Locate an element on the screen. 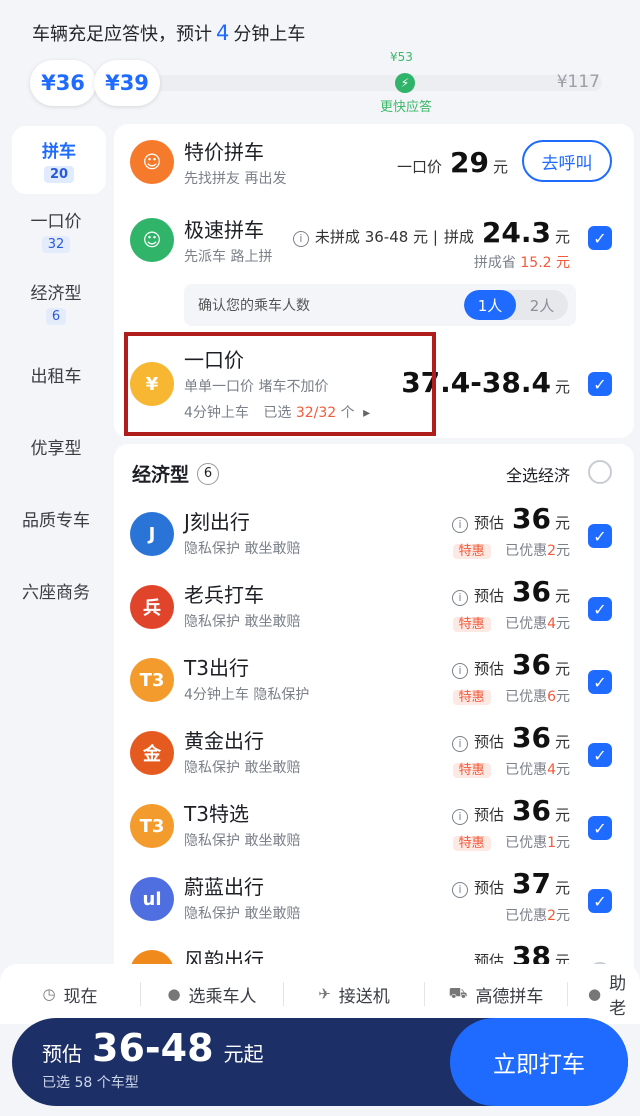  fast-carpool-checkbox: ✓ is located at coordinates (600, 238).